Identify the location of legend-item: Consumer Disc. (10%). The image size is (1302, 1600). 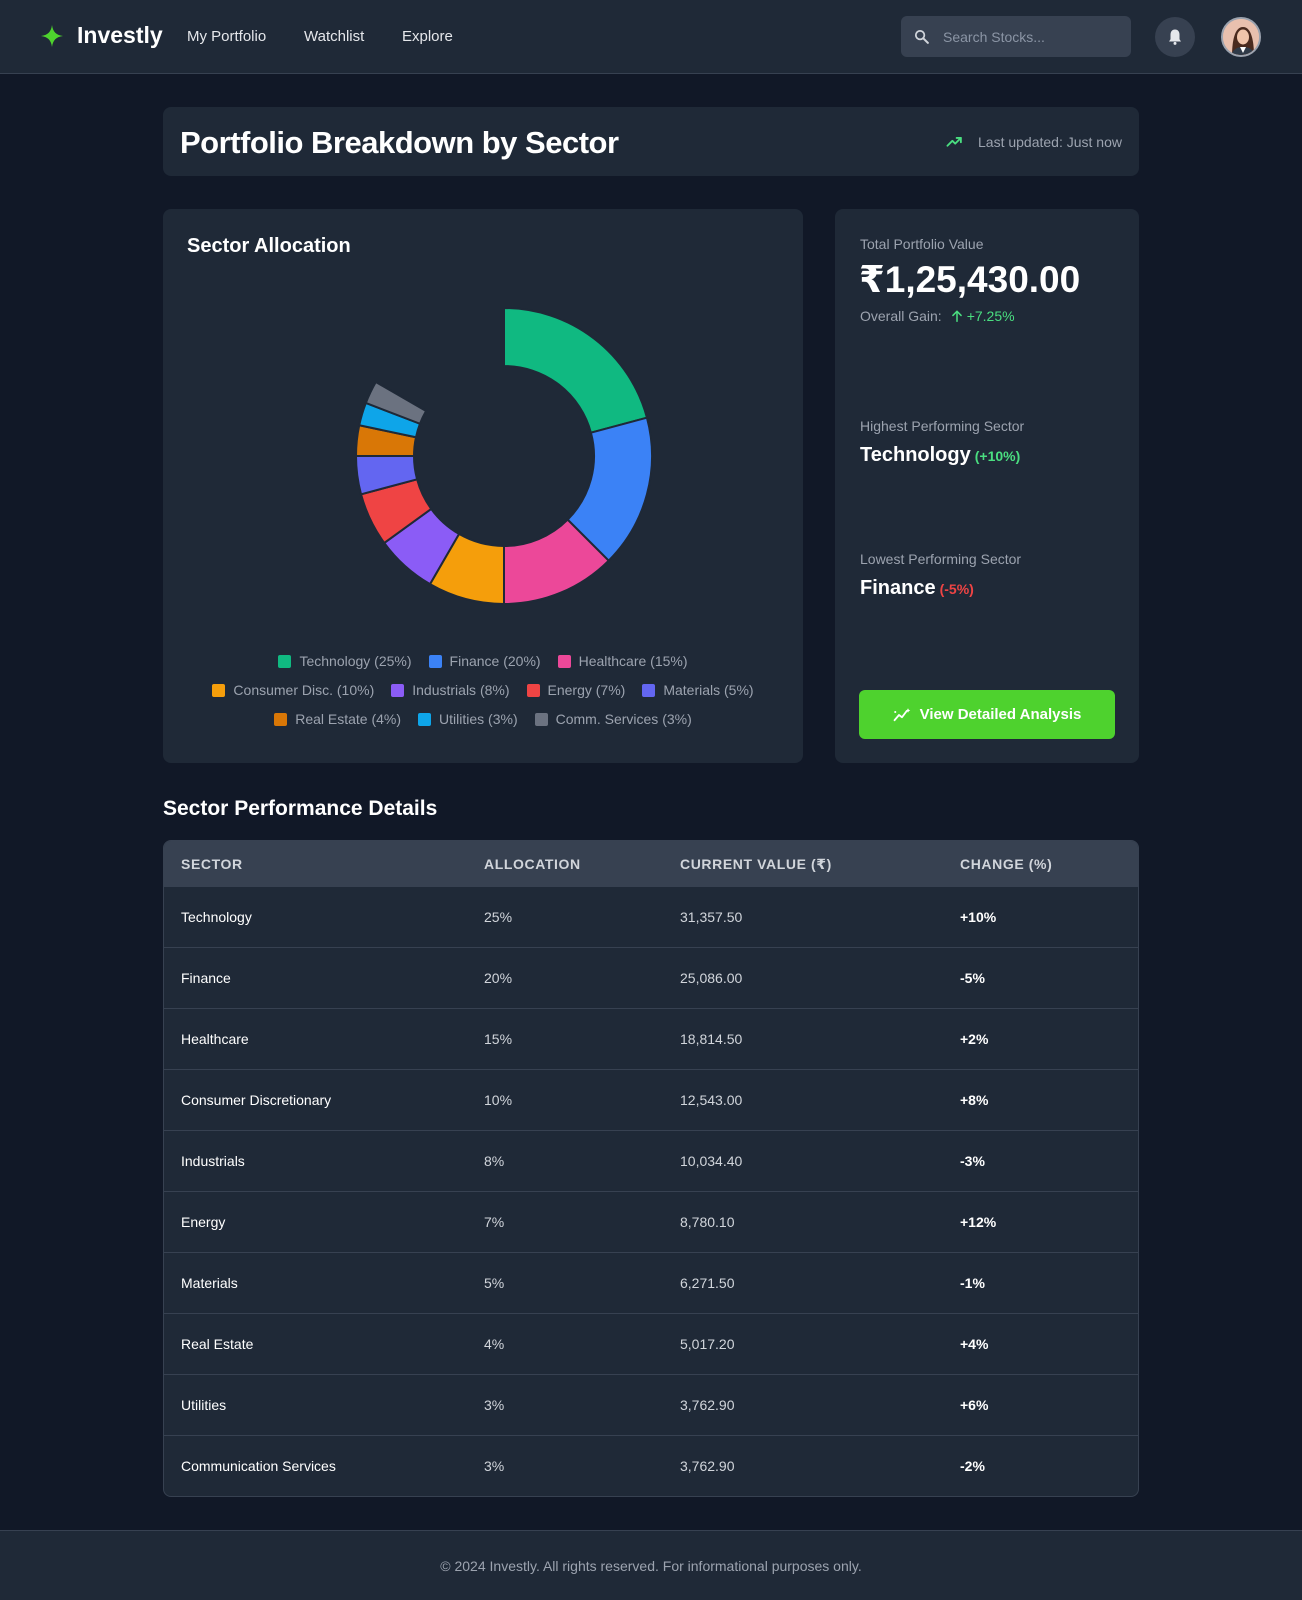
(293, 690).